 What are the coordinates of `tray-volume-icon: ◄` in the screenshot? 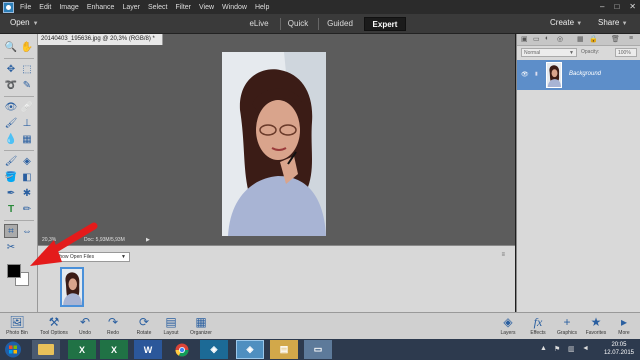 It's located at (585, 348).